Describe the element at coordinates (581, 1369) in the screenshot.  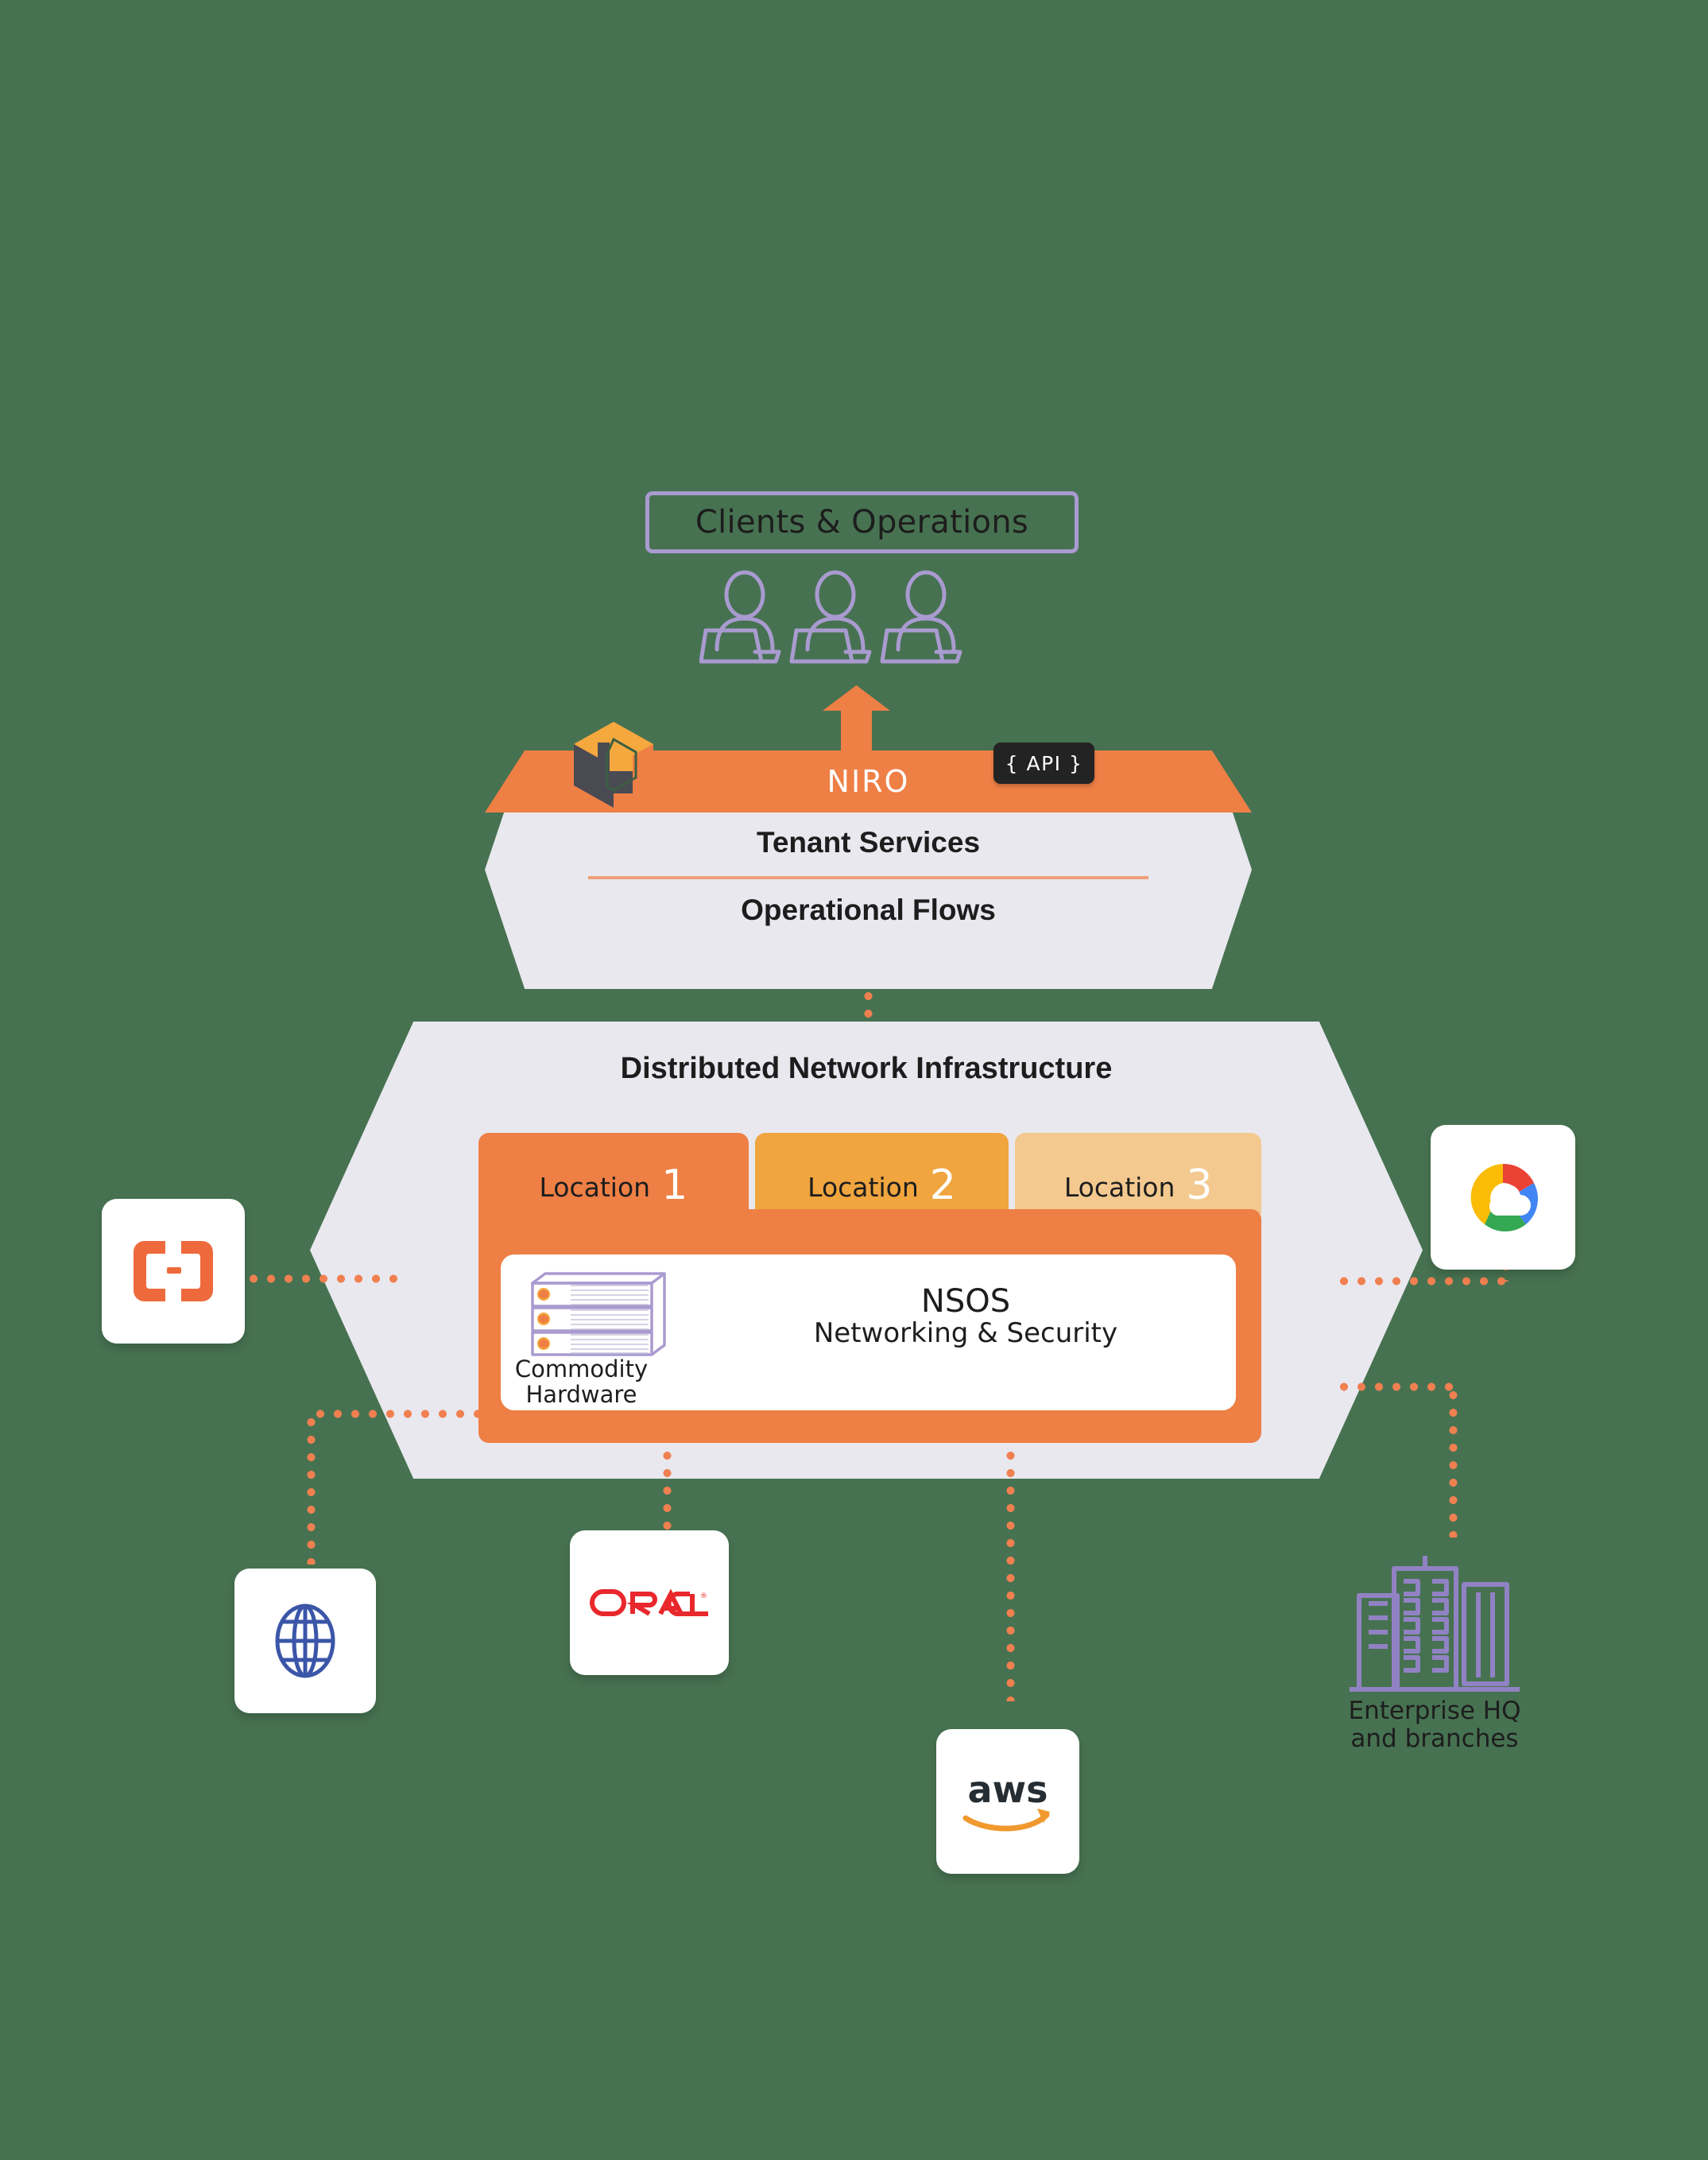
I see `commodity-hardware-line1: Commodity` at that location.